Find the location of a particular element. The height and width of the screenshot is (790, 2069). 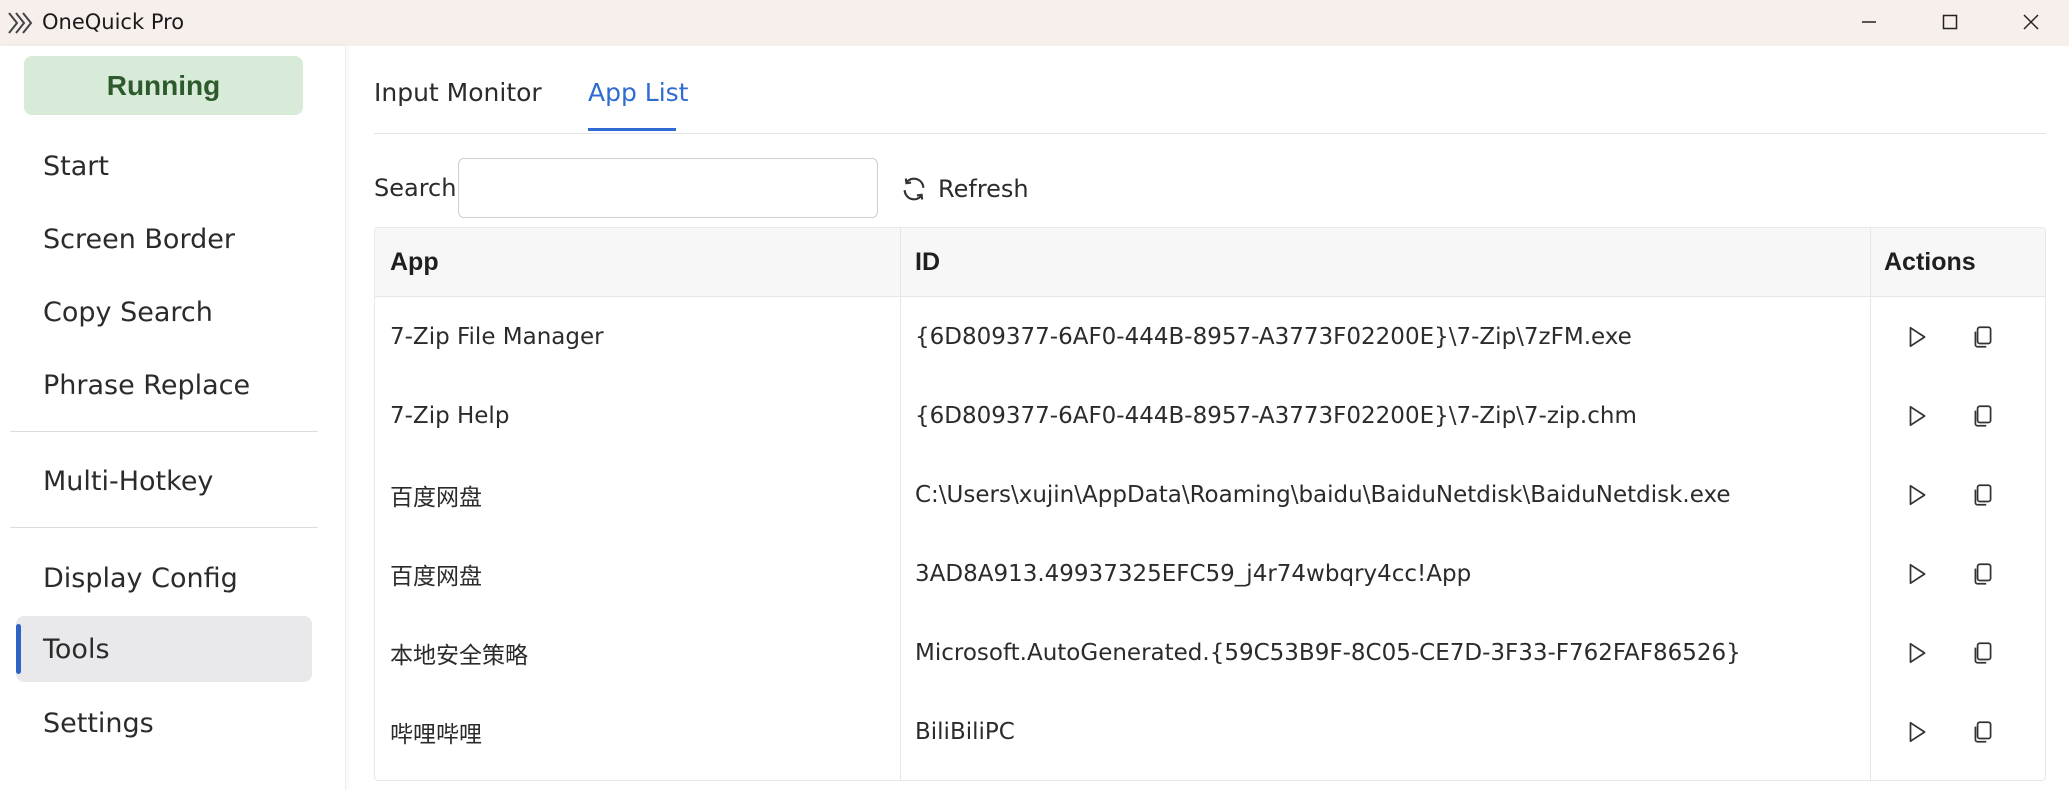

search-input is located at coordinates (668, 188).